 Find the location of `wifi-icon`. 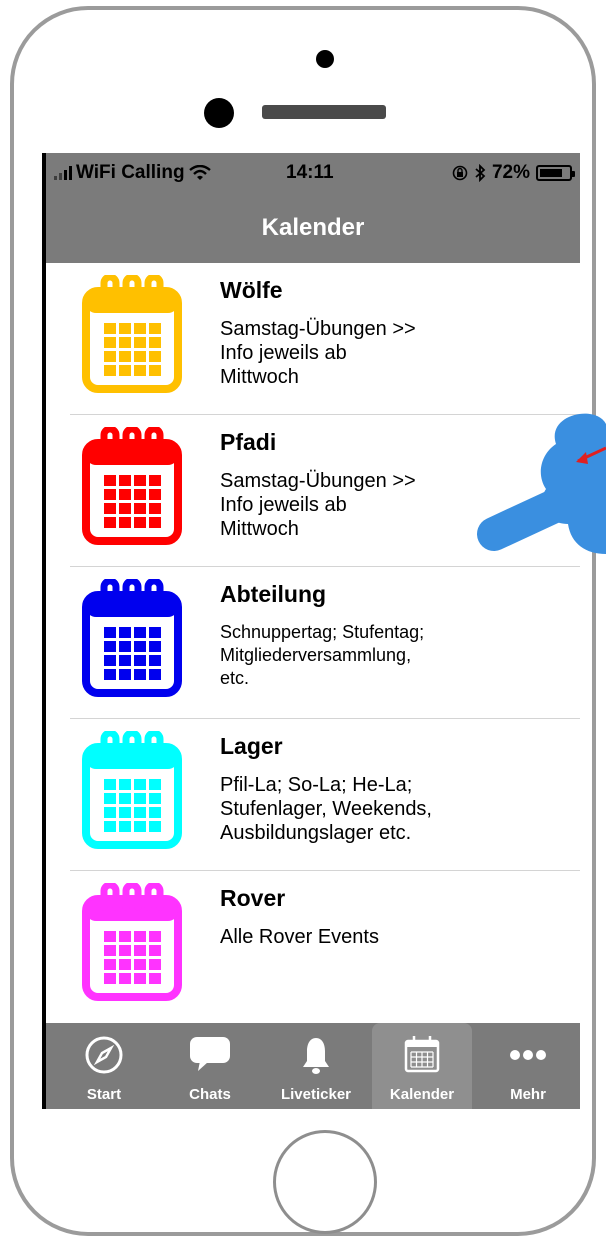

wifi-icon is located at coordinates (199, 172).